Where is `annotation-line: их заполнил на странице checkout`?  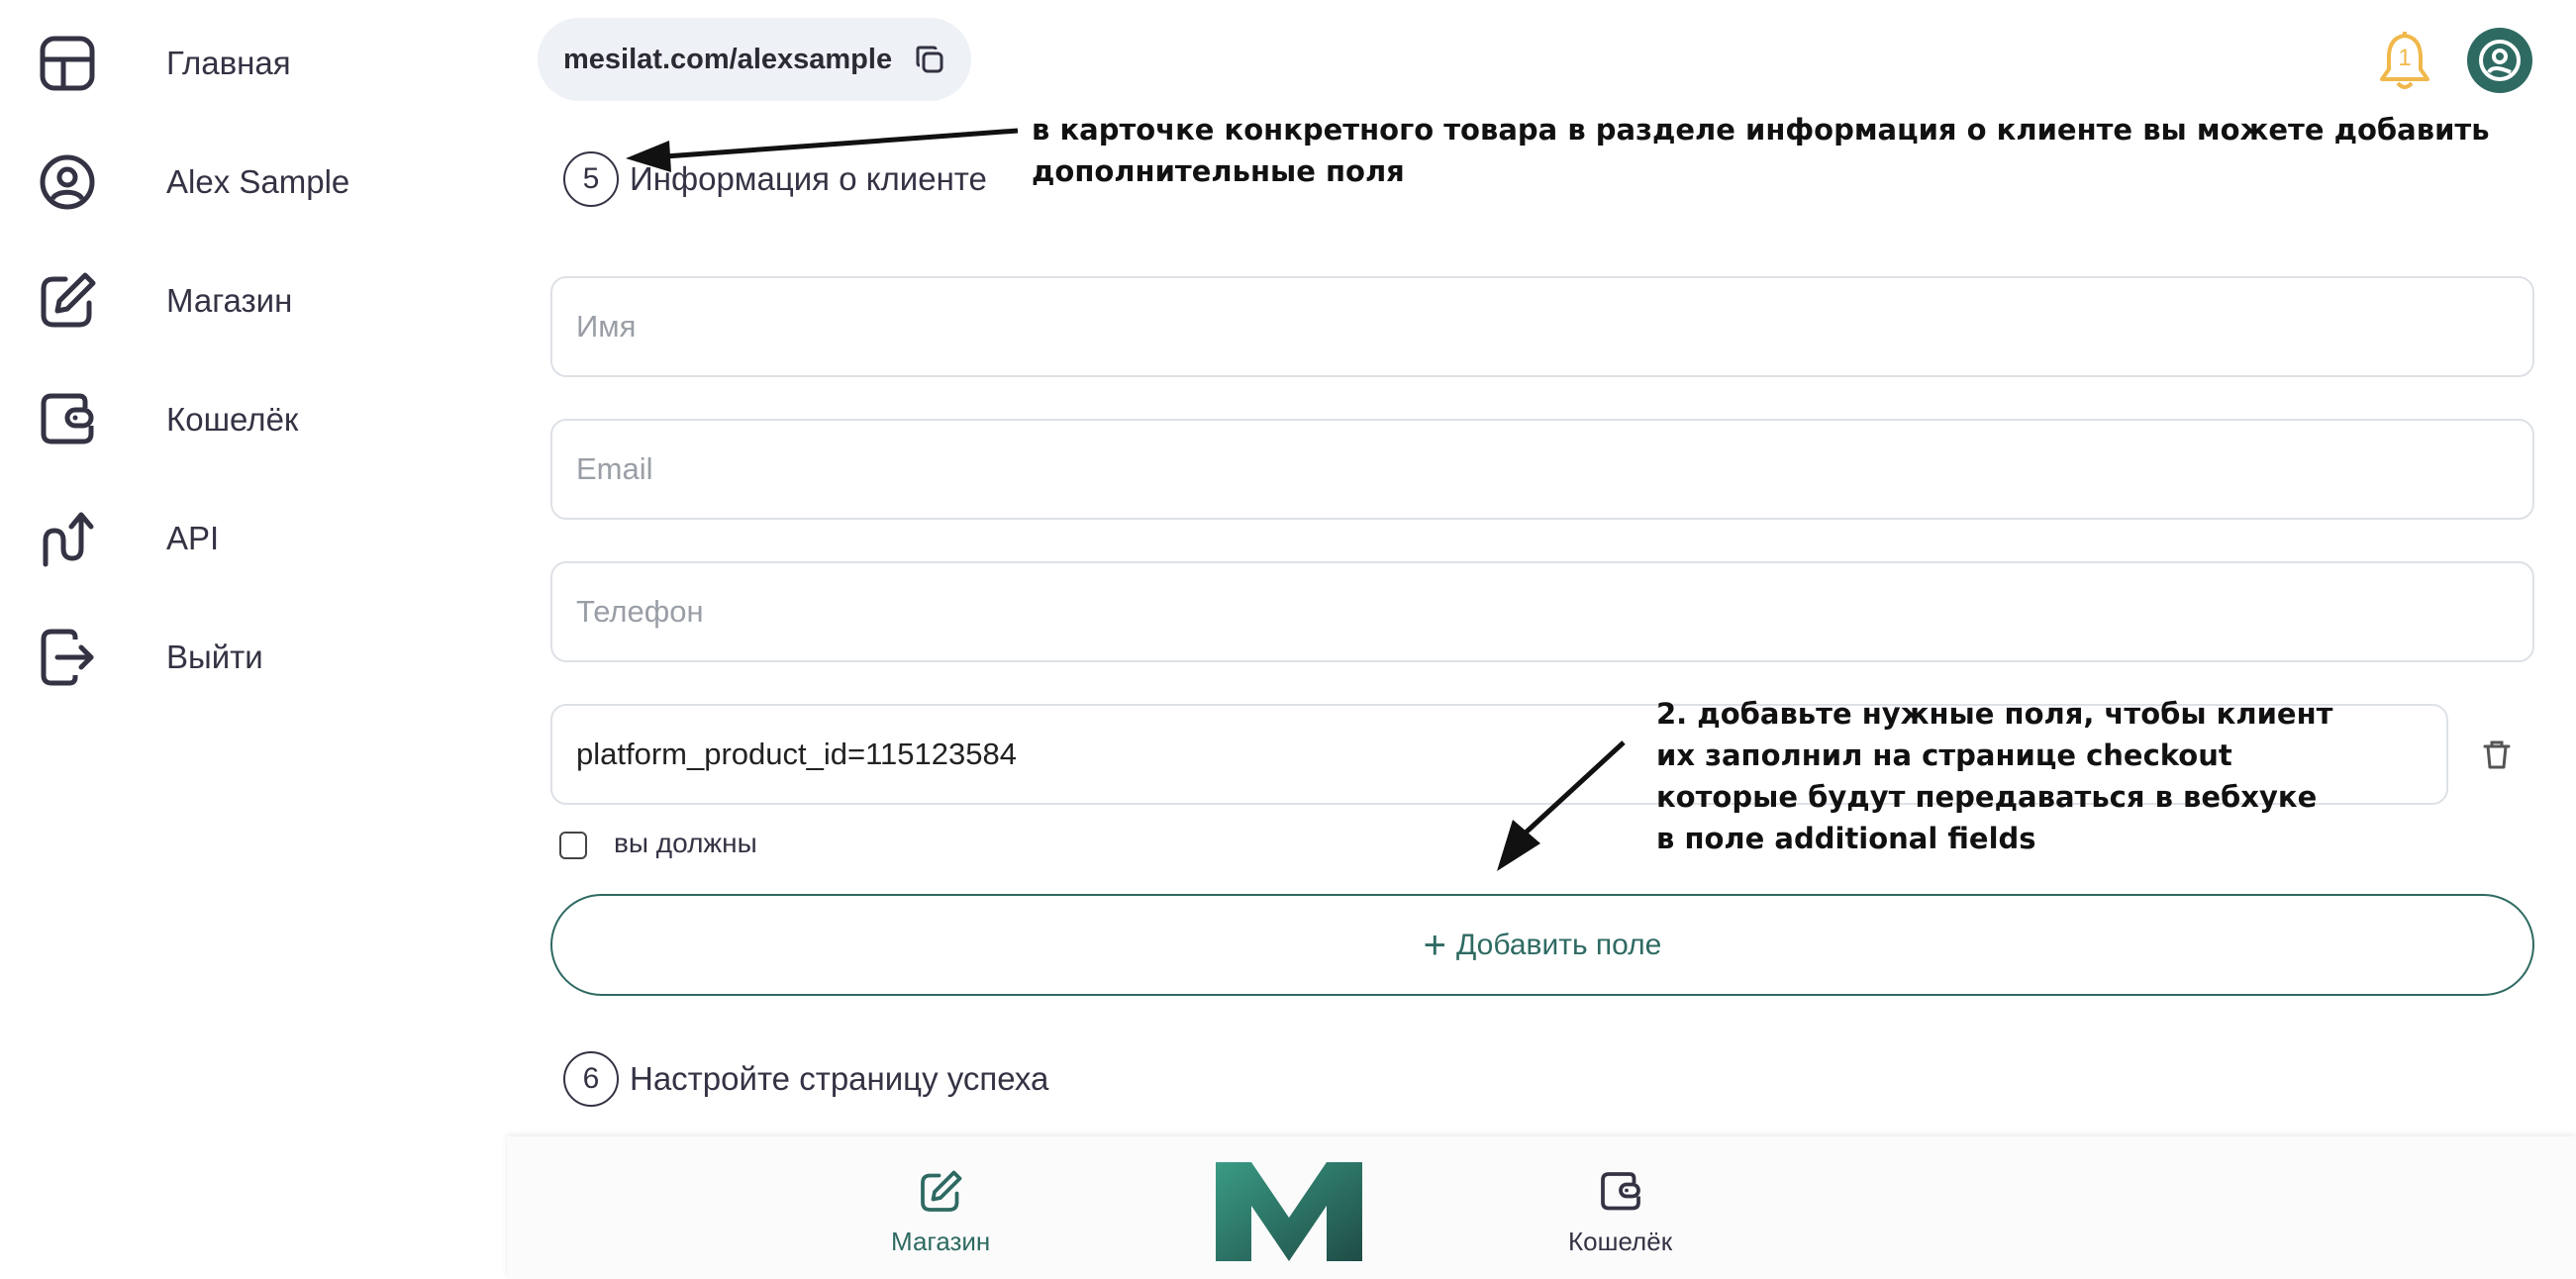 annotation-line: их заполнил на странице checkout is located at coordinates (1944, 755).